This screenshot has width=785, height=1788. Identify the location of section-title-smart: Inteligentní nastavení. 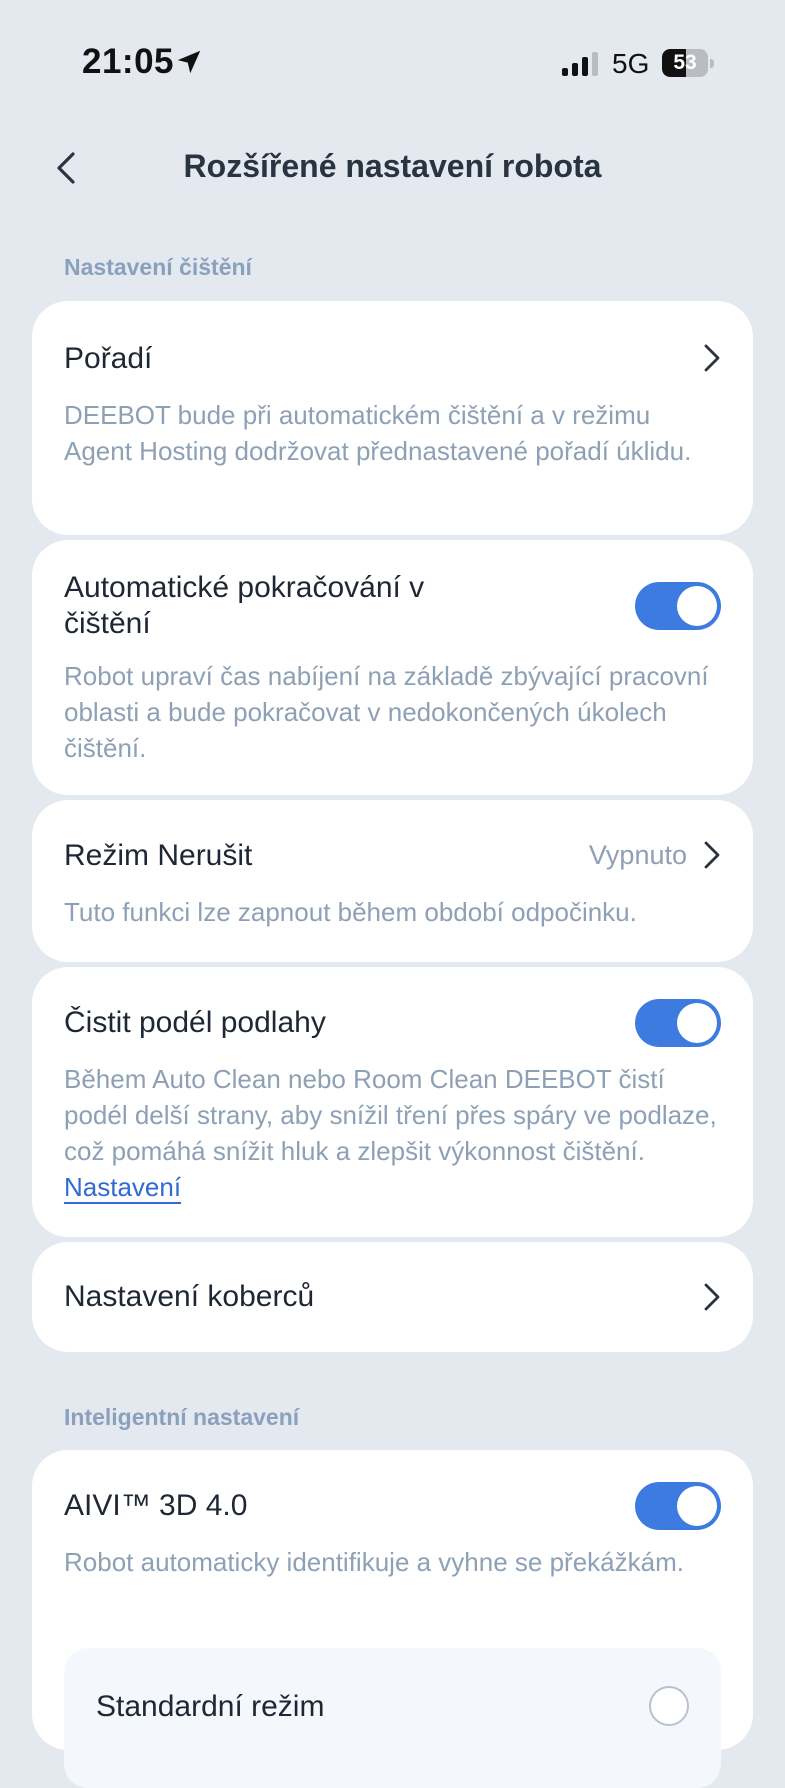
(182, 1417).